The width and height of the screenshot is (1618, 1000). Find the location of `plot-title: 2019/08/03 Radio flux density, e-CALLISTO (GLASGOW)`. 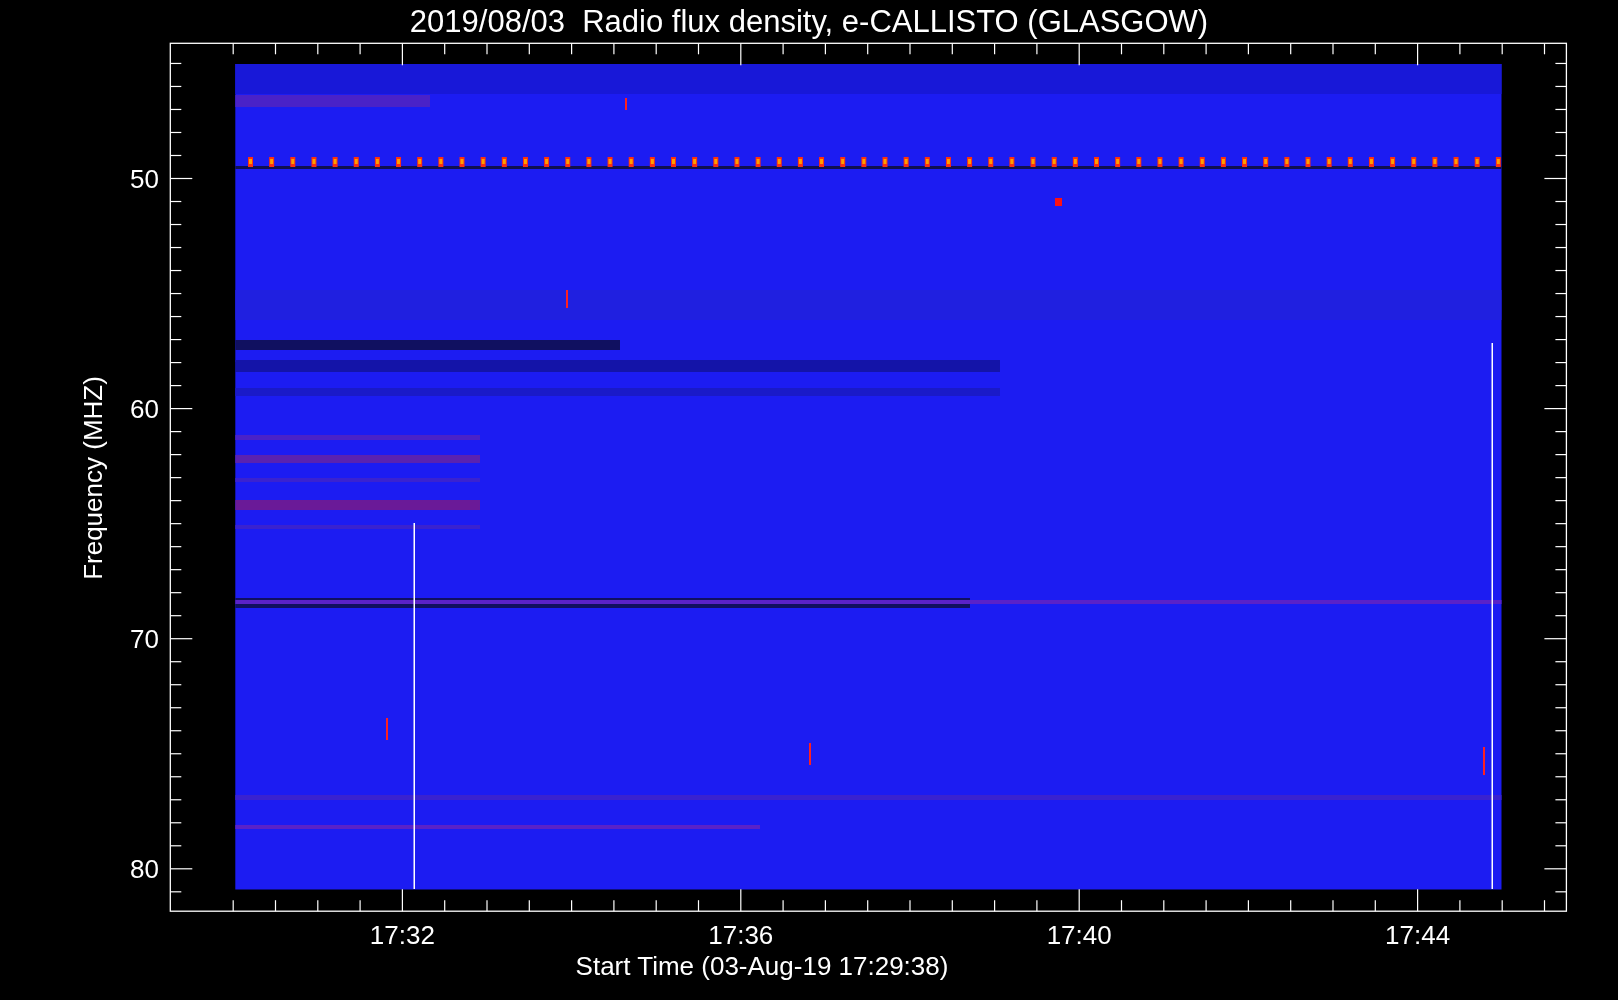

plot-title: 2019/08/03 Radio flux density, e-CALLISTO (GLASGOW) is located at coordinates (809, 21).